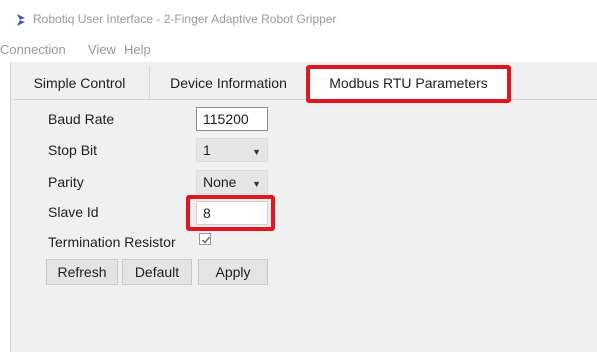 The height and width of the screenshot is (352, 597). What do you see at coordinates (21, 20) in the screenshot?
I see `robotiq-logo-icon` at bounding box center [21, 20].